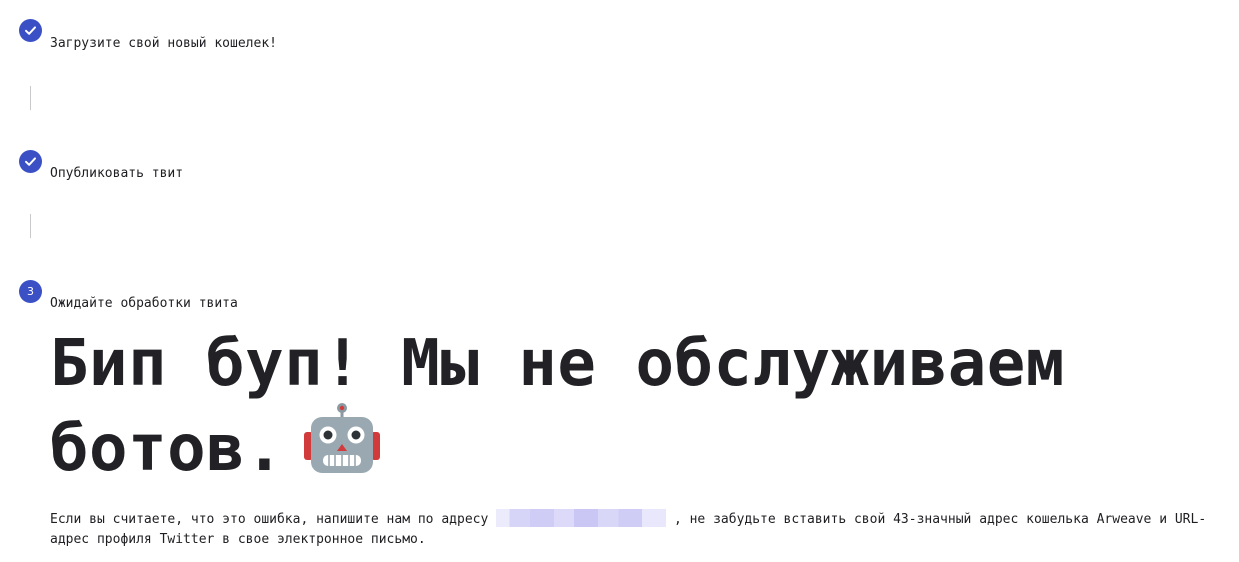 This screenshot has width=1239, height=562. Describe the element at coordinates (167, 449) in the screenshot. I see `page-title-line-2-text: ботов.` at that location.